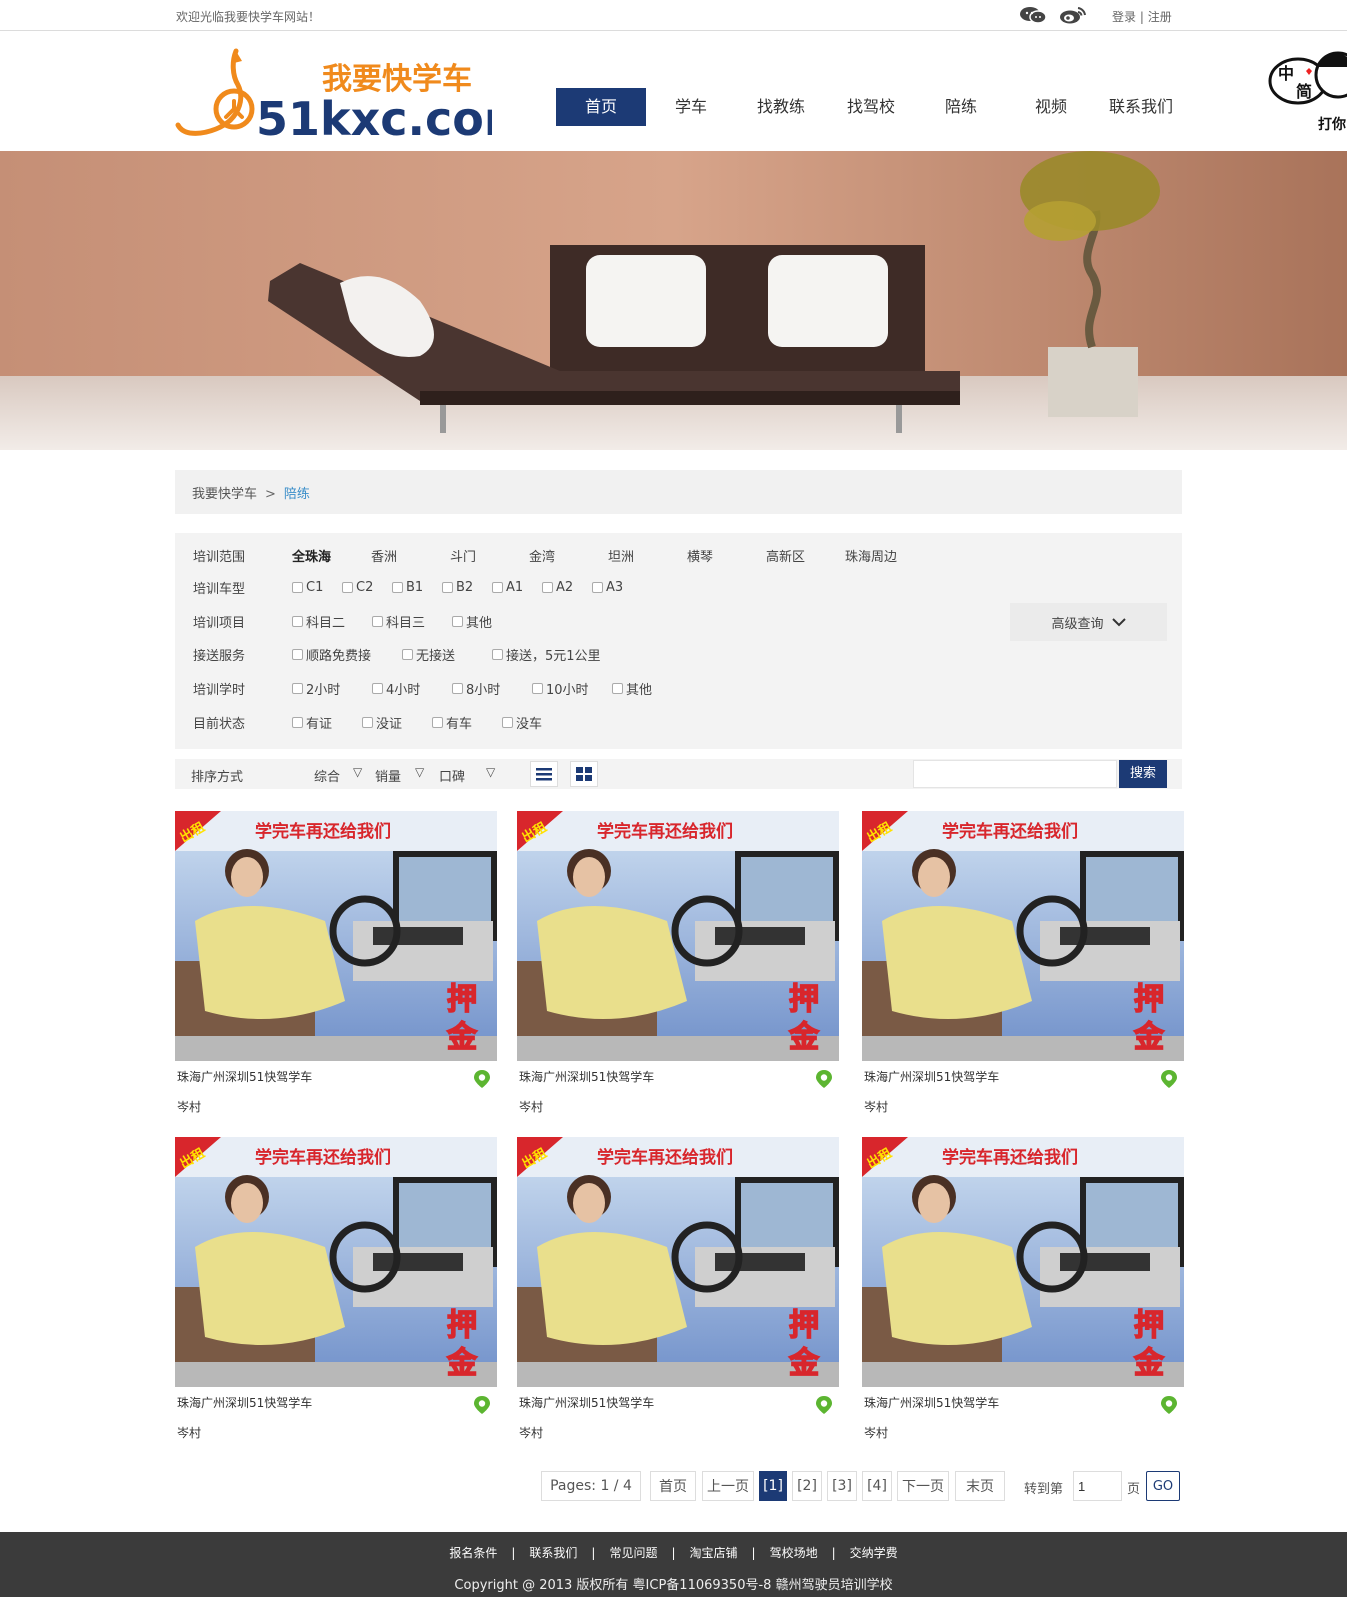 The image size is (1347, 1597). I want to click on filter-area-option: 坦洲, so click(647, 555).